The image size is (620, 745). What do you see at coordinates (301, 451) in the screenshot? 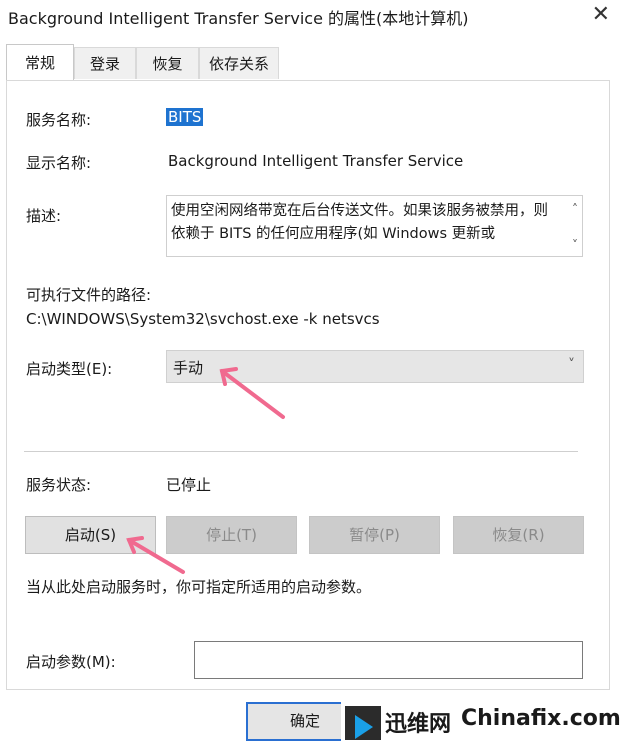
I see `divider` at bounding box center [301, 451].